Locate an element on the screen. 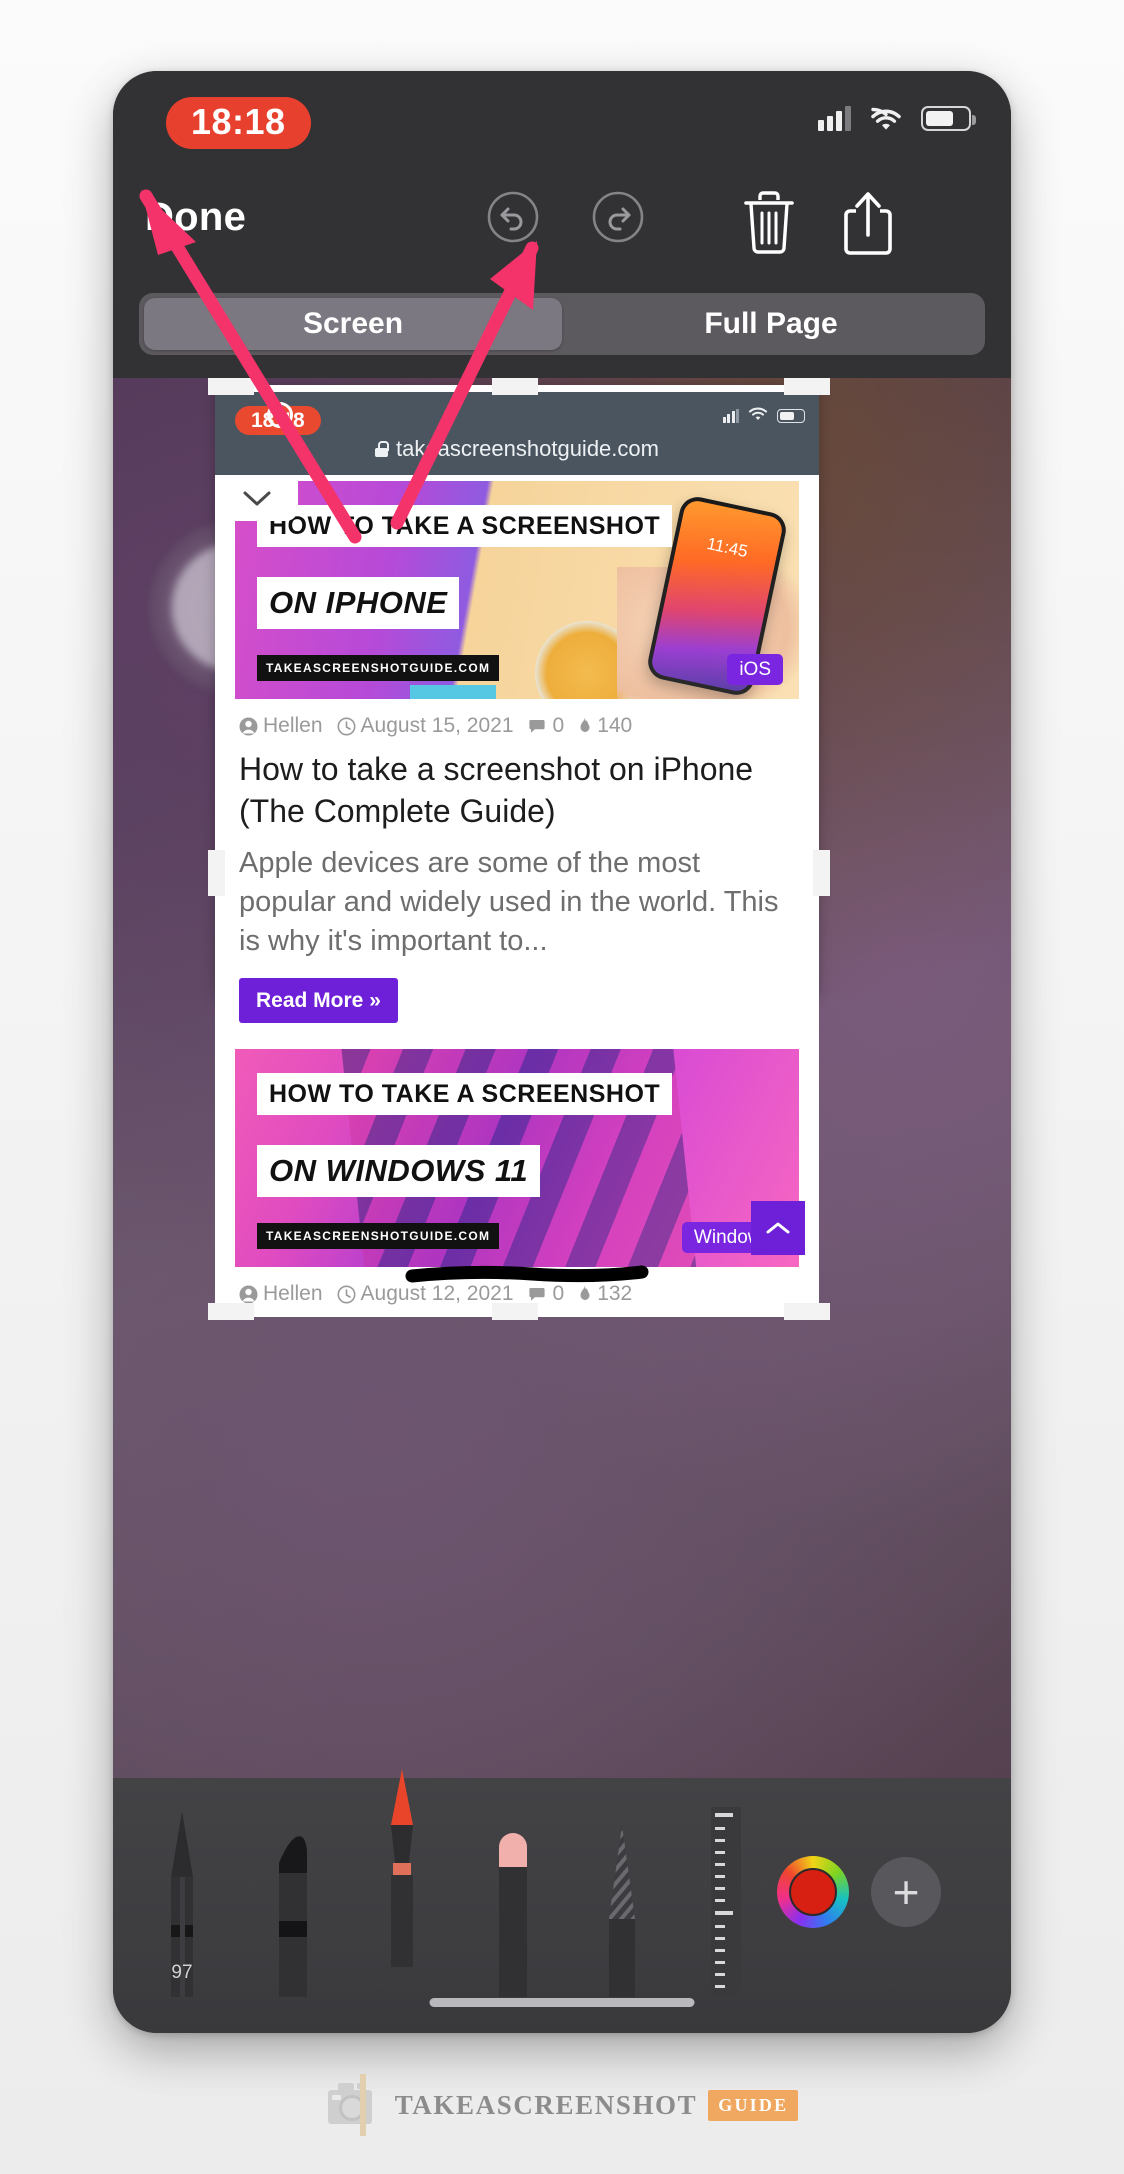 This screenshot has height=2174, width=1124. pencil-tool is located at coordinates (512, 1904).